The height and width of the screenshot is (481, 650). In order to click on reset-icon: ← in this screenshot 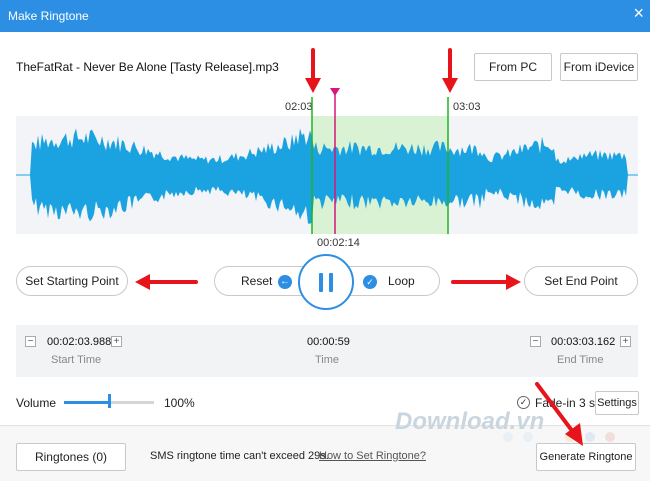, I will do `click(285, 282)`.